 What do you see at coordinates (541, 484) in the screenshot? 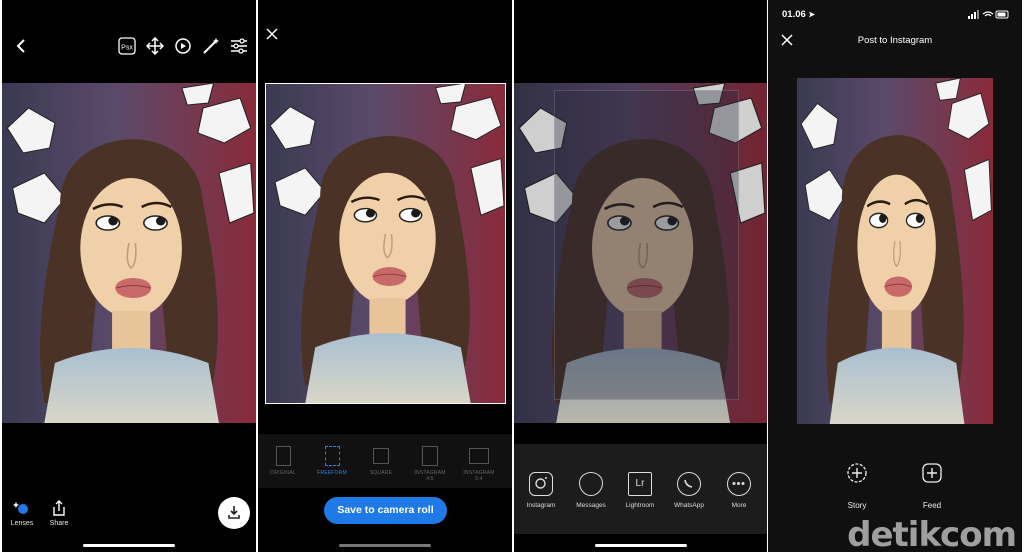
I see `instagram-icon` at bounding box center [541, 484].